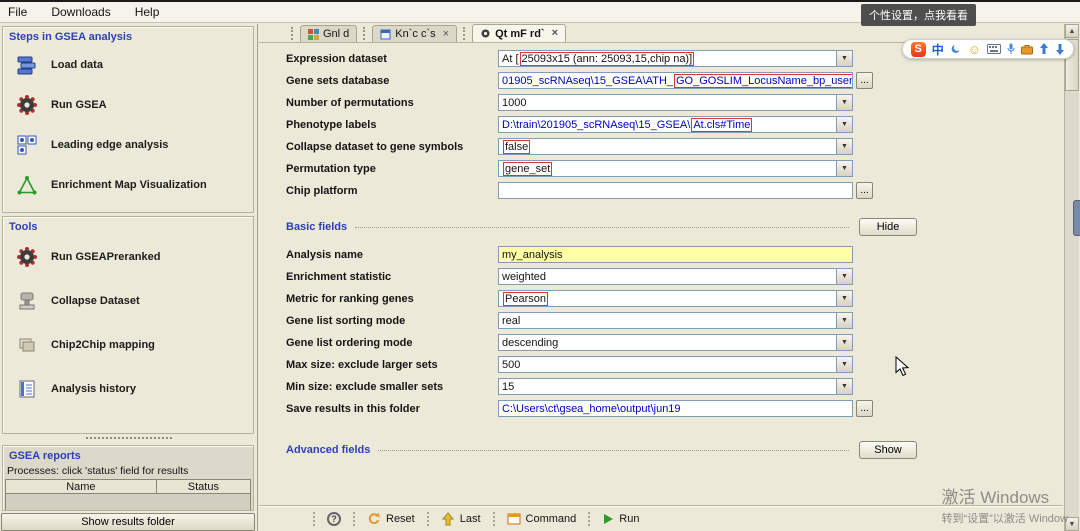 This screenshot has height=531, width=1080. I want to click on tab-3-active: Qt mF rd` ×, so click(519, 33).